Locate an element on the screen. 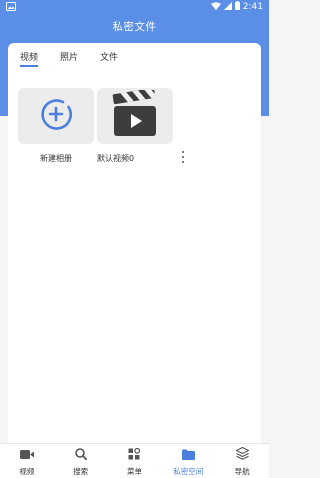  video-icon is located at coordinates (26, 454).